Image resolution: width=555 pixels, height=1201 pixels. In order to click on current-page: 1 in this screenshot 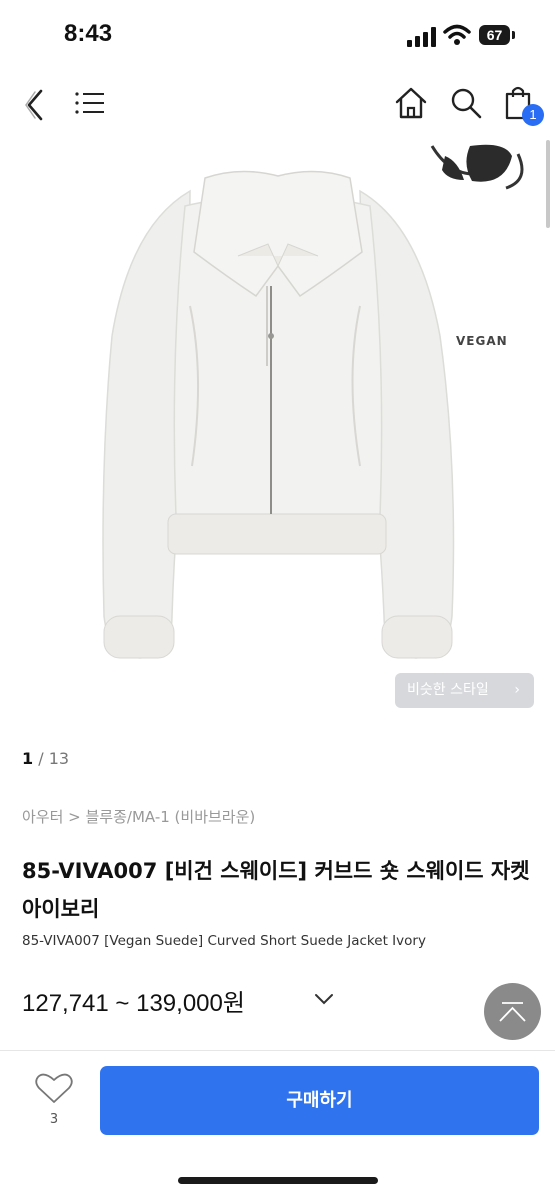, I will do `click(28, 758)`.